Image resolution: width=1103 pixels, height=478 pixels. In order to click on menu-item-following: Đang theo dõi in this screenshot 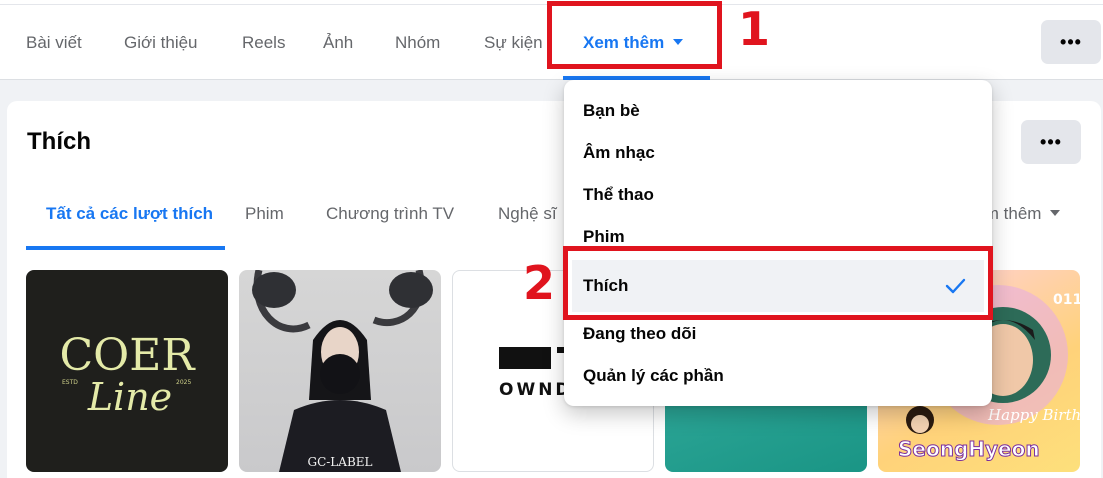, I will do `click(778, 334)`.